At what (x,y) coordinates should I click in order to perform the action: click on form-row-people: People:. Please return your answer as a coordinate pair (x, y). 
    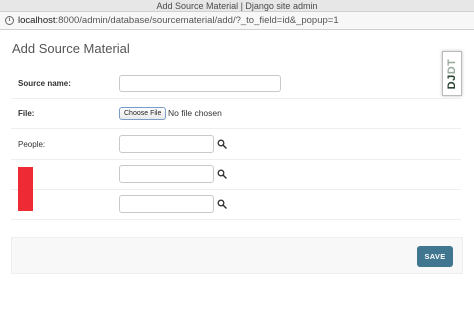
    Looking at the image, I should click on (236, 145).